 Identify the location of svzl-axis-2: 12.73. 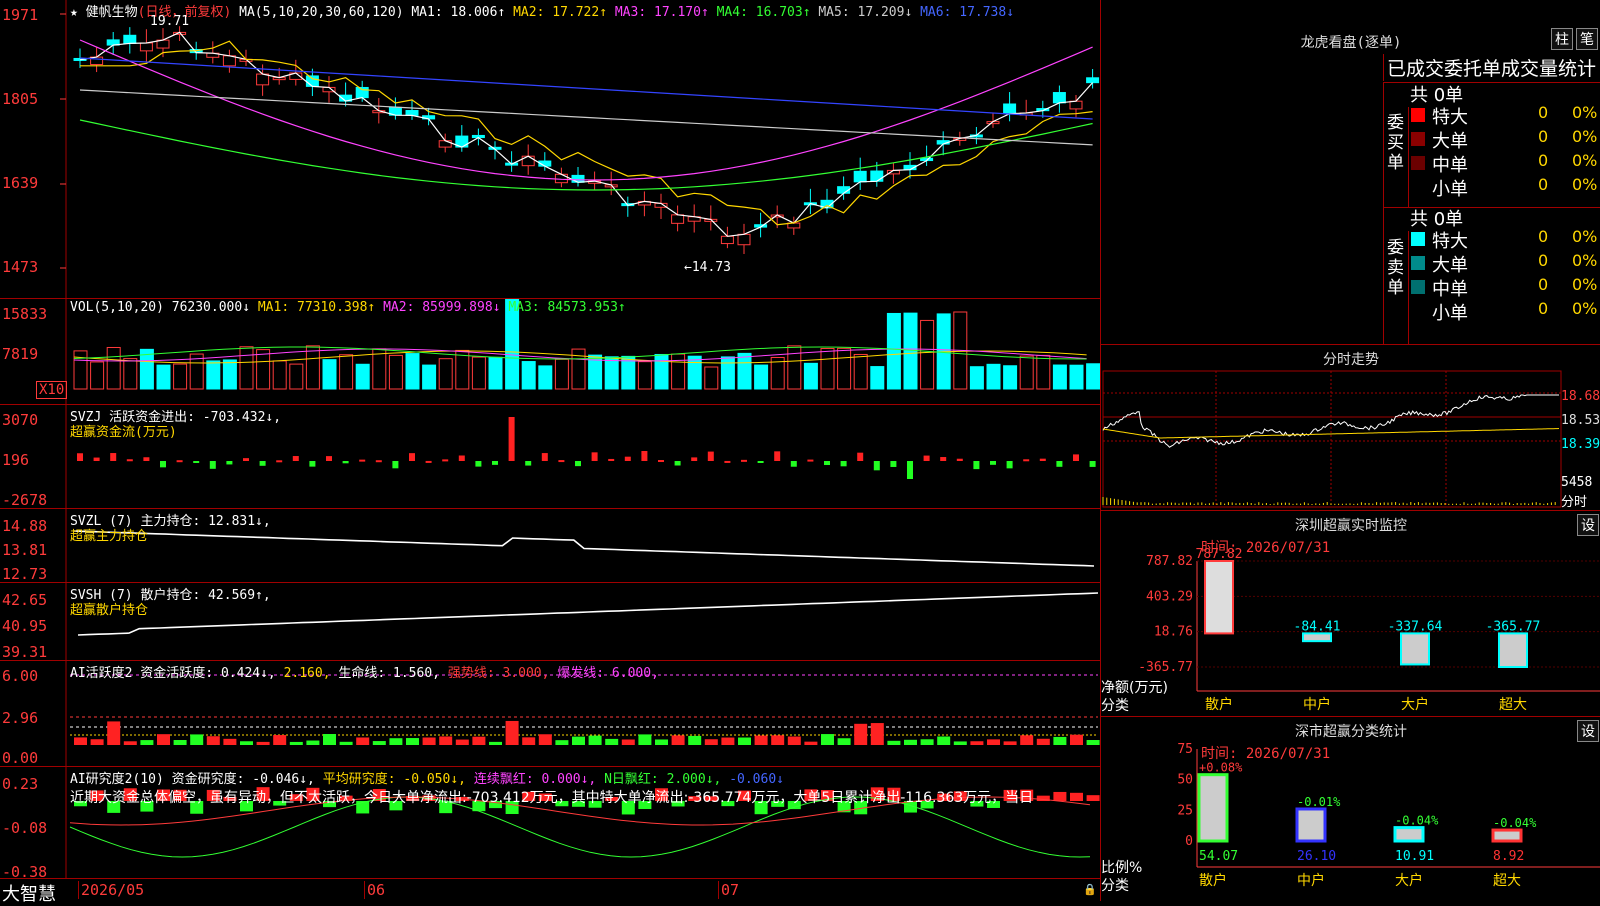
(25, 574).